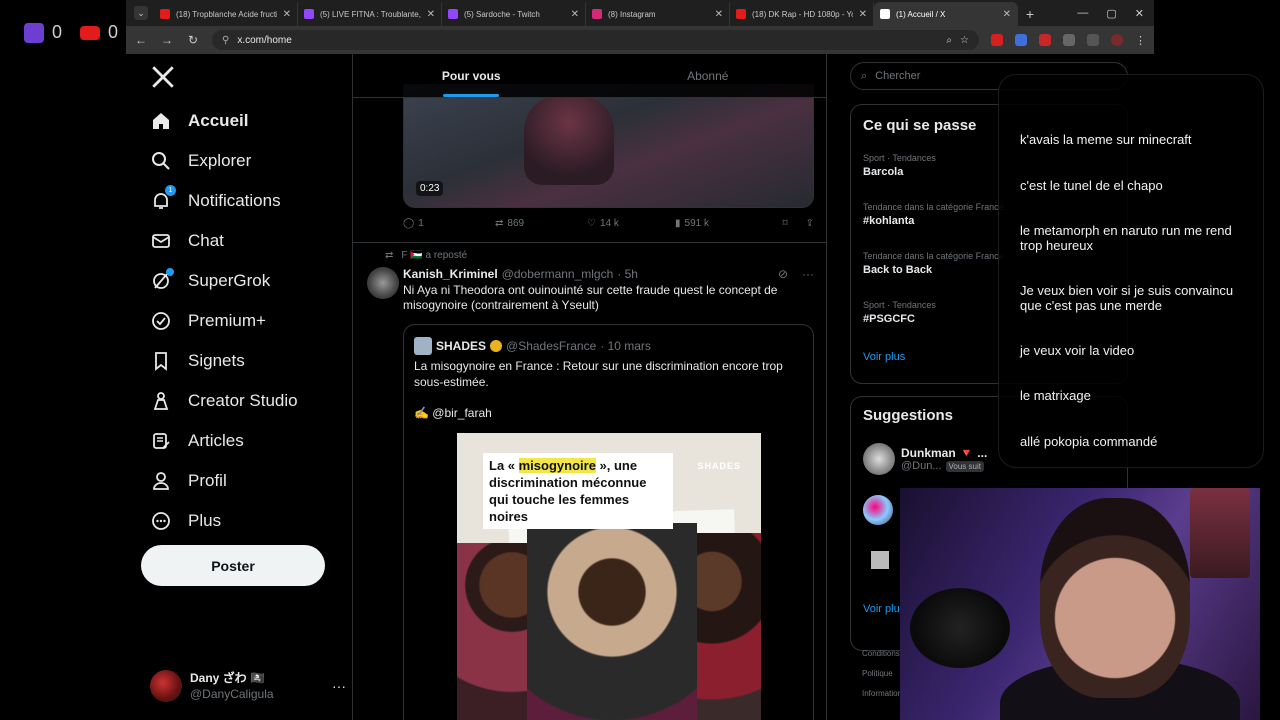 Image resolution: width=1280 pixels, height=720 pixels. I want to click on browser-tab: (5) Sardoche - Twitch ✕, so click(514, 14).